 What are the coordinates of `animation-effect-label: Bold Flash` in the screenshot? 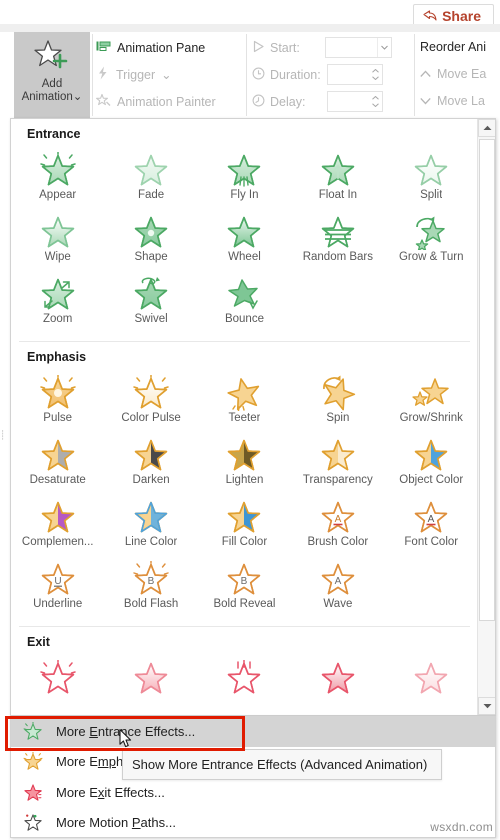 It's located at (151, 604).